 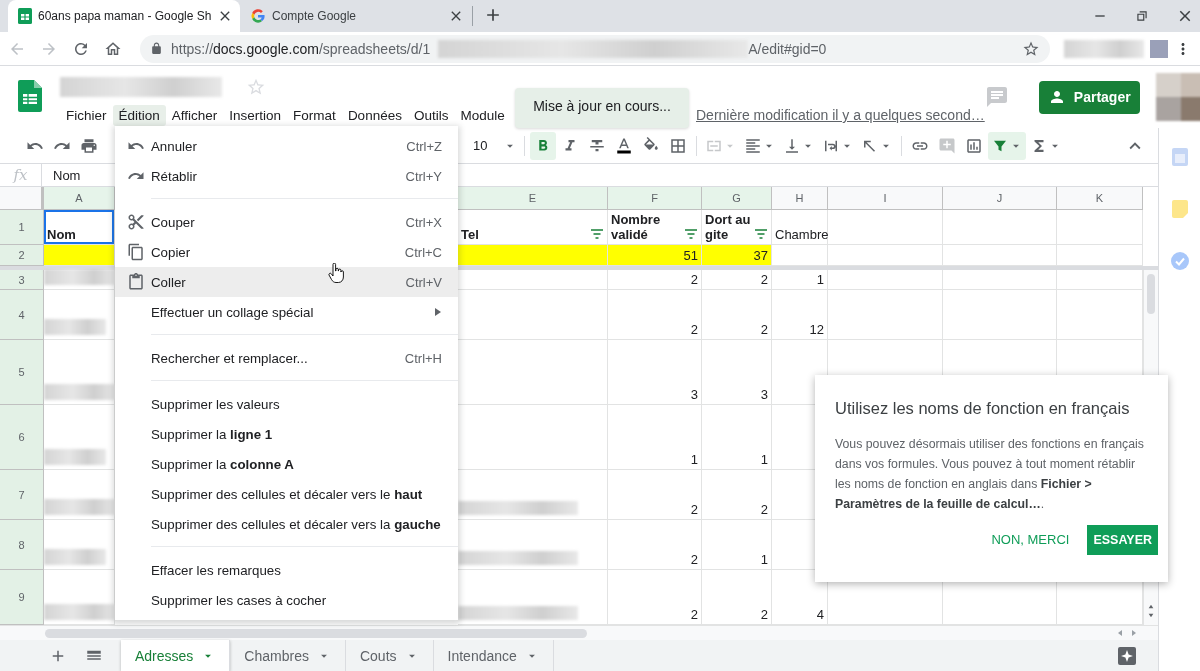 I want to click on popup-title: Utilisez les noms de fonction en français, so click(x=983, y=408).